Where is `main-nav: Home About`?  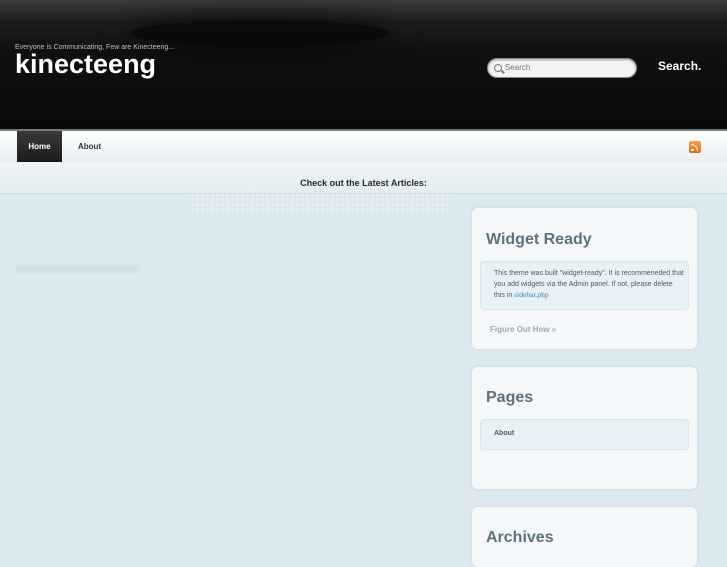 main-nav: Home About is located at coordinates (363, 145).